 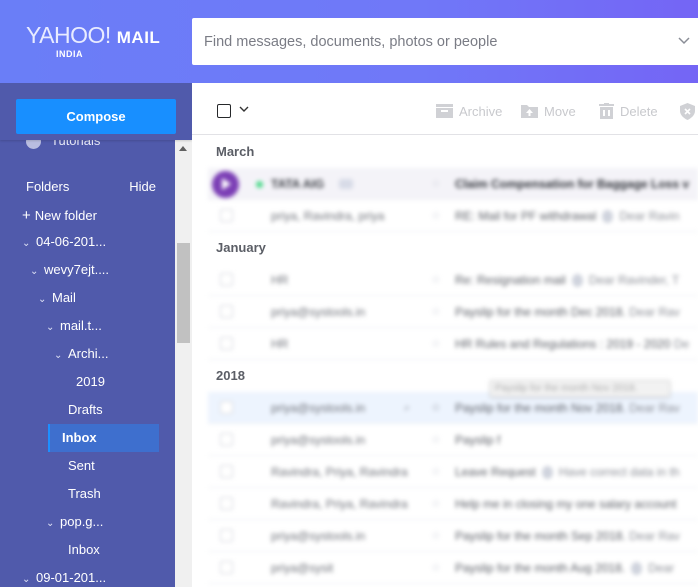 What do you see at coordinates (540, 536) in the screenshot?
I see `subject-text: Payslip for the month Sep 2018.` at bounding box center [540, 536].